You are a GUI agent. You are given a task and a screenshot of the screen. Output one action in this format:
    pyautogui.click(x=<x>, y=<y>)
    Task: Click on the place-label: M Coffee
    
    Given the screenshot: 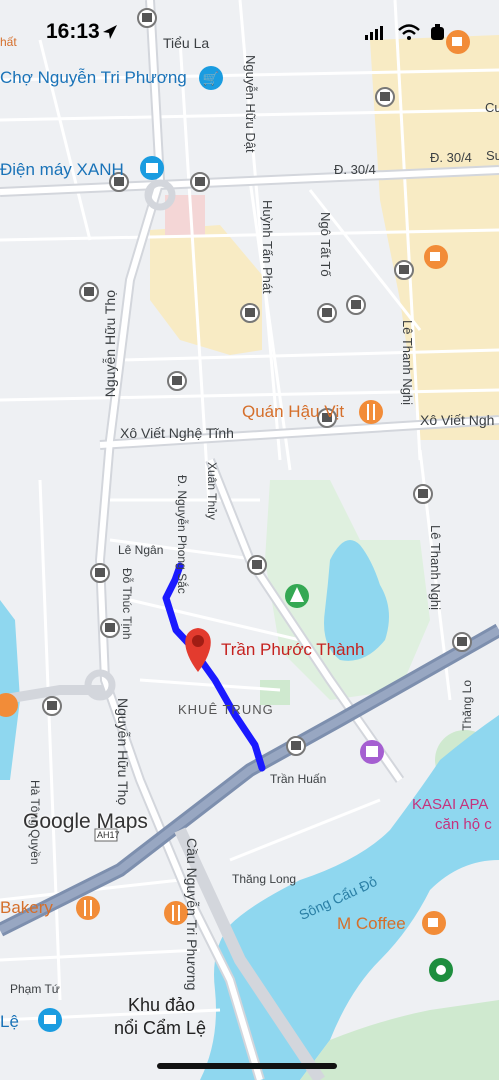 What is the action you would take?
    pyautogui.click(x=371, y=924)
    